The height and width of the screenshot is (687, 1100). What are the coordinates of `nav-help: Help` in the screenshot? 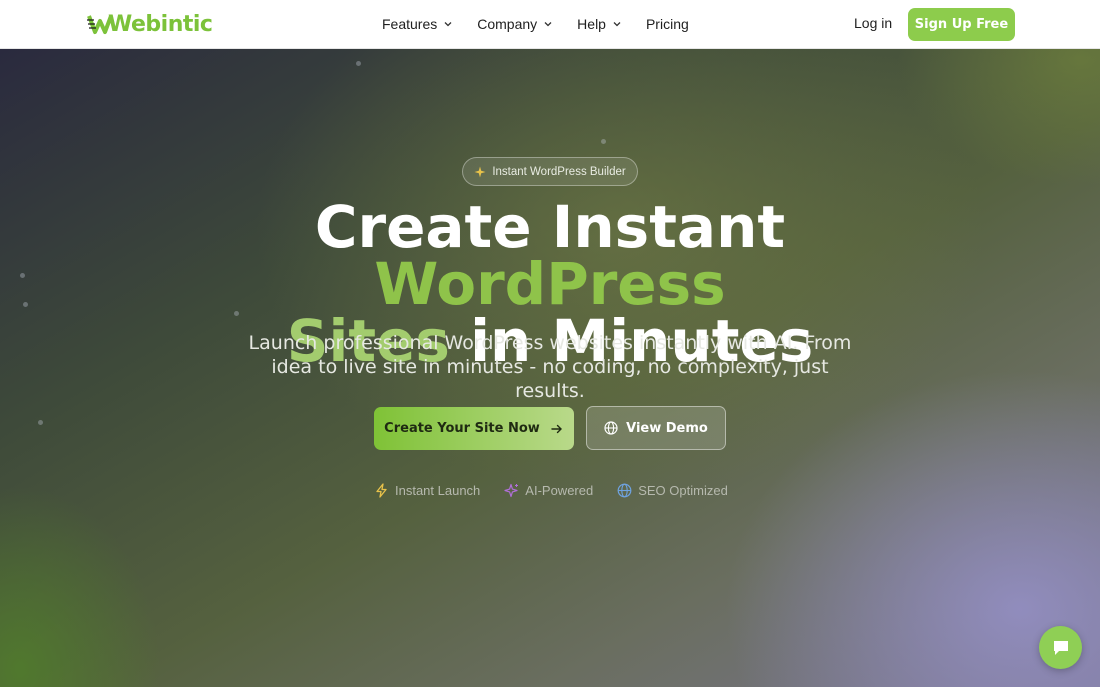 It's located at (599, 24).